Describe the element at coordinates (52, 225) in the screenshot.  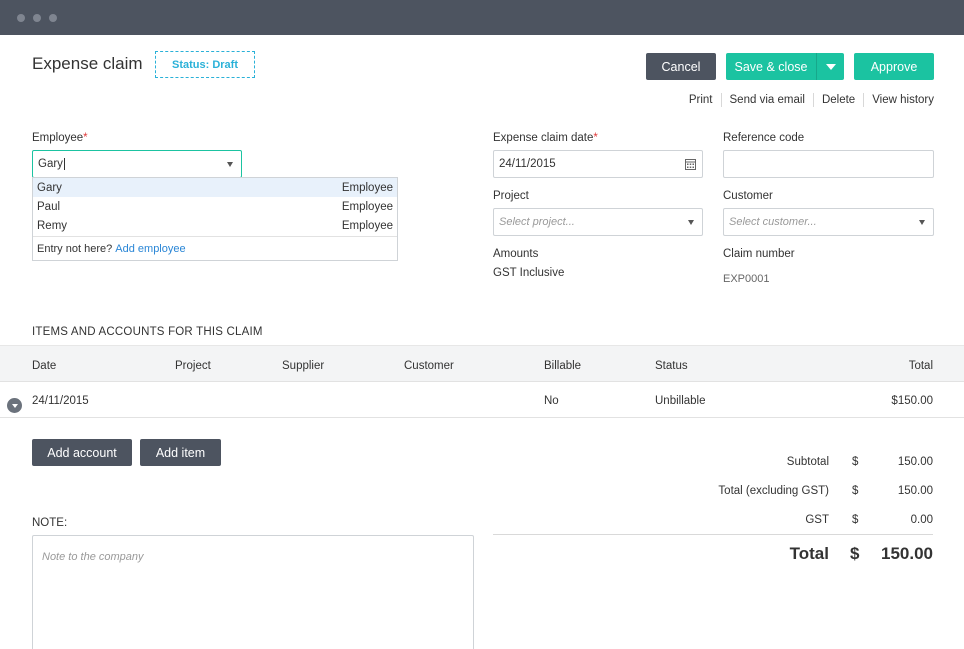
I see `option-name: Remy` at that location.